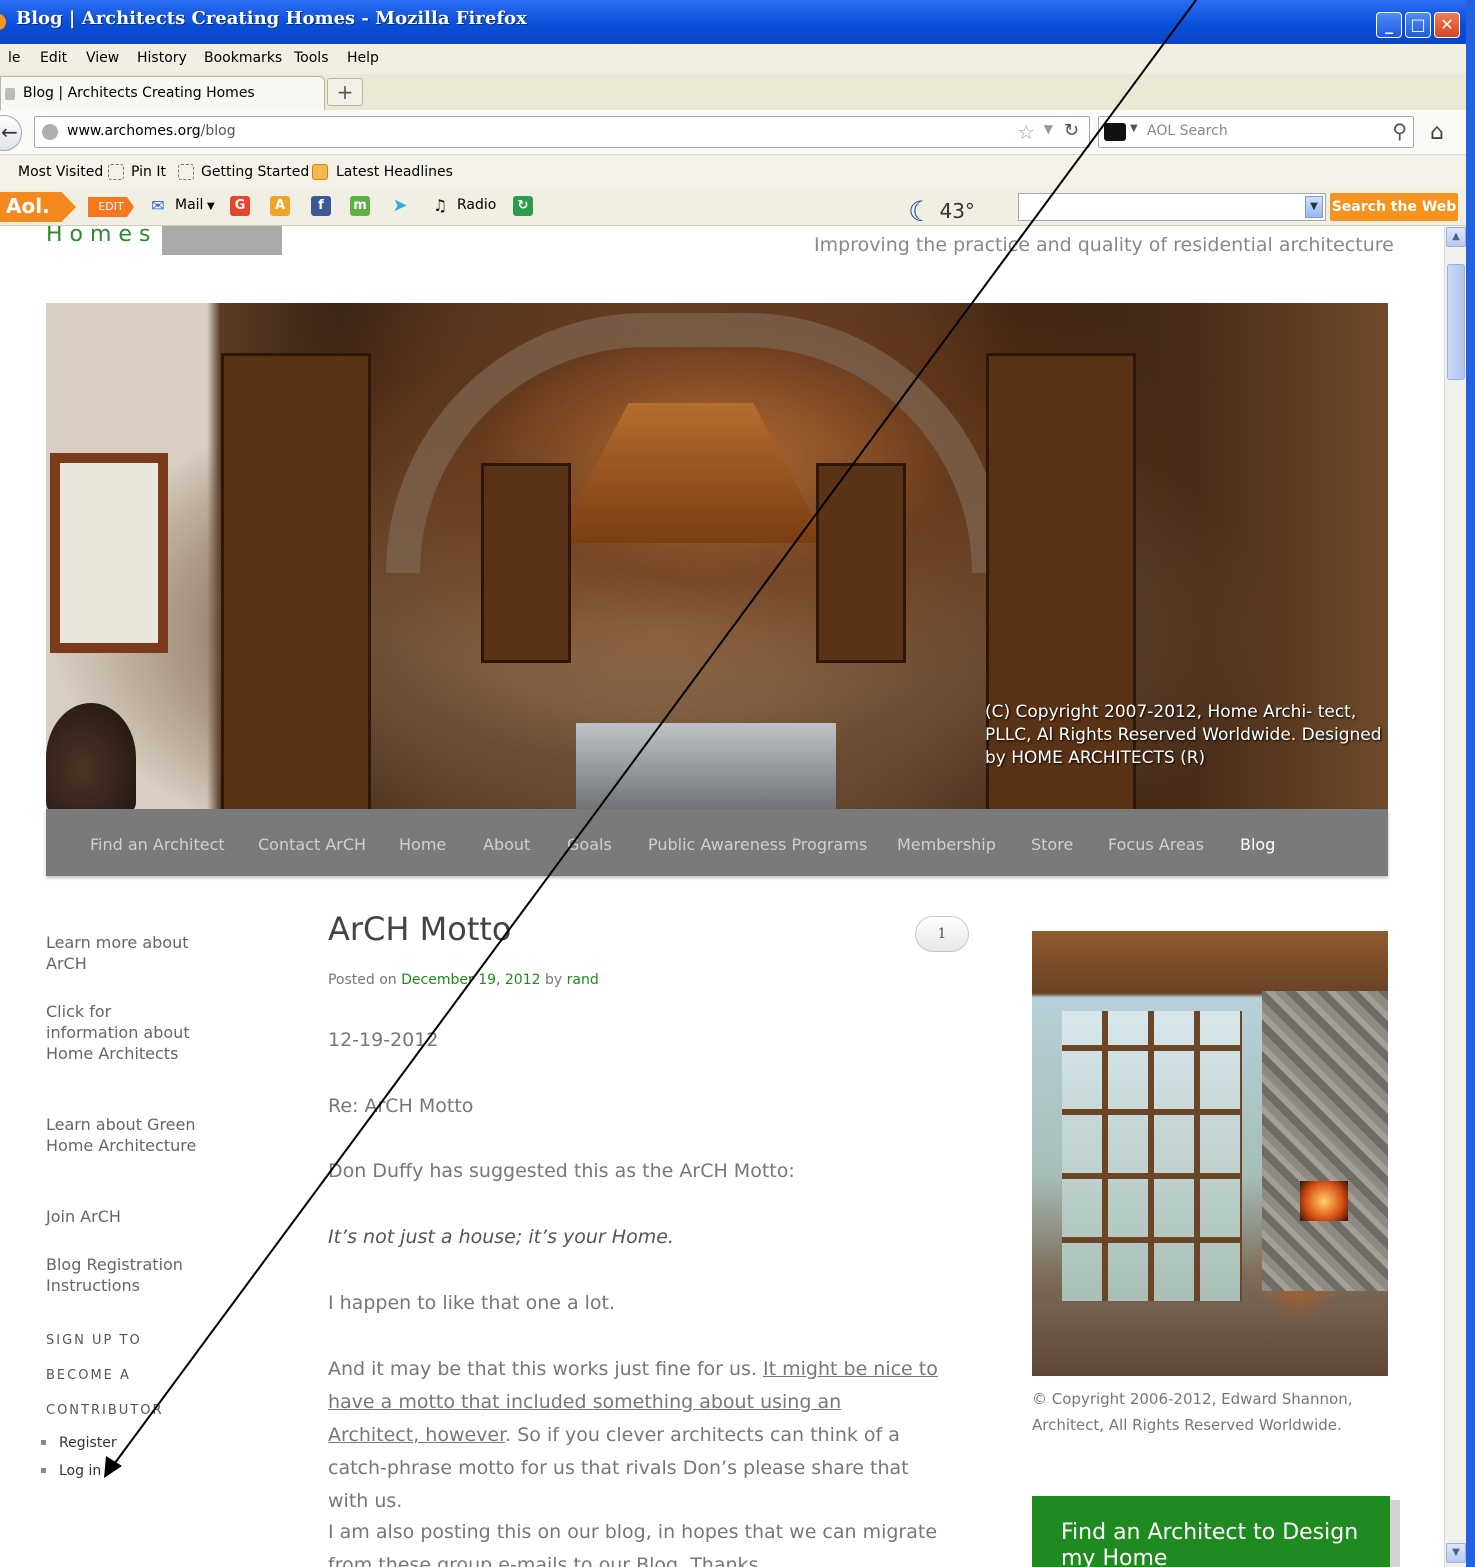 The height and width of the screenshot is (1567, 1475). Describe the element at coordinates (1152, 1156) in the screenshot. I see `photo-windows` at that location.